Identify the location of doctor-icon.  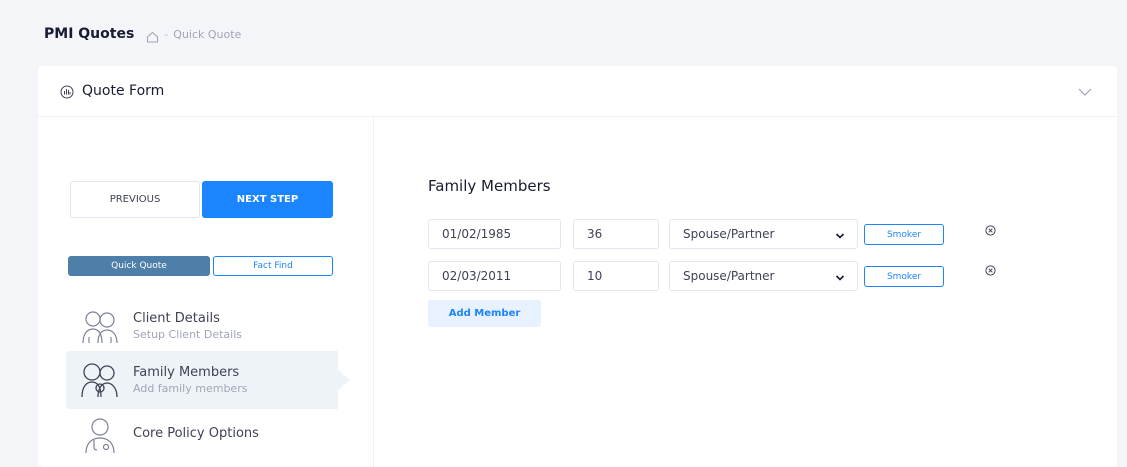
(100, 434).